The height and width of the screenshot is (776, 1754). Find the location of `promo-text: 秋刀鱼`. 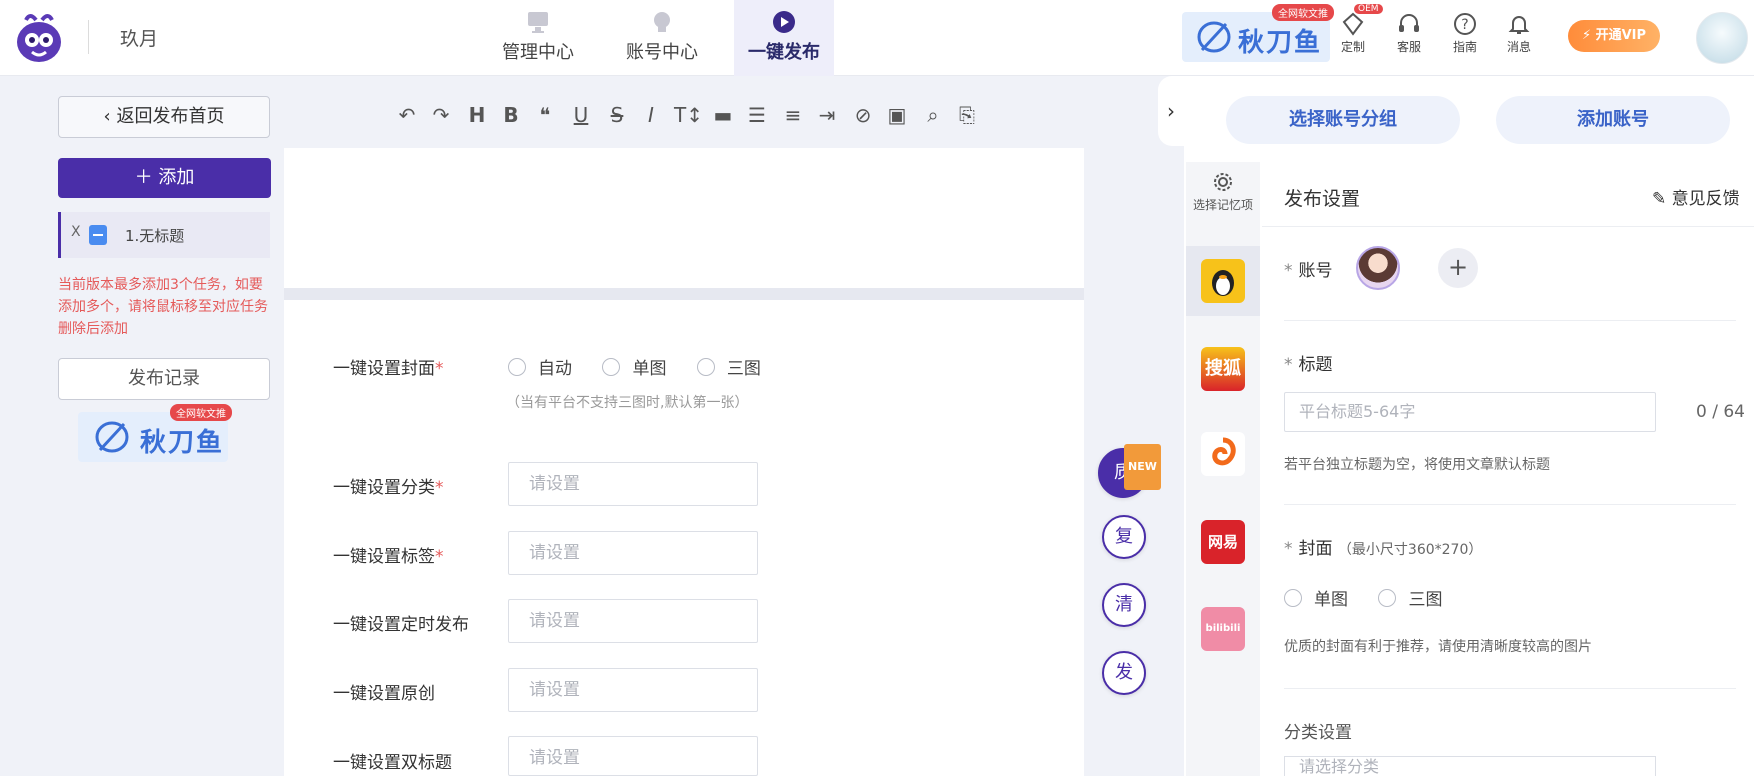

promo-text: 秋刀鱼 is located at coordinates (1280, 43).